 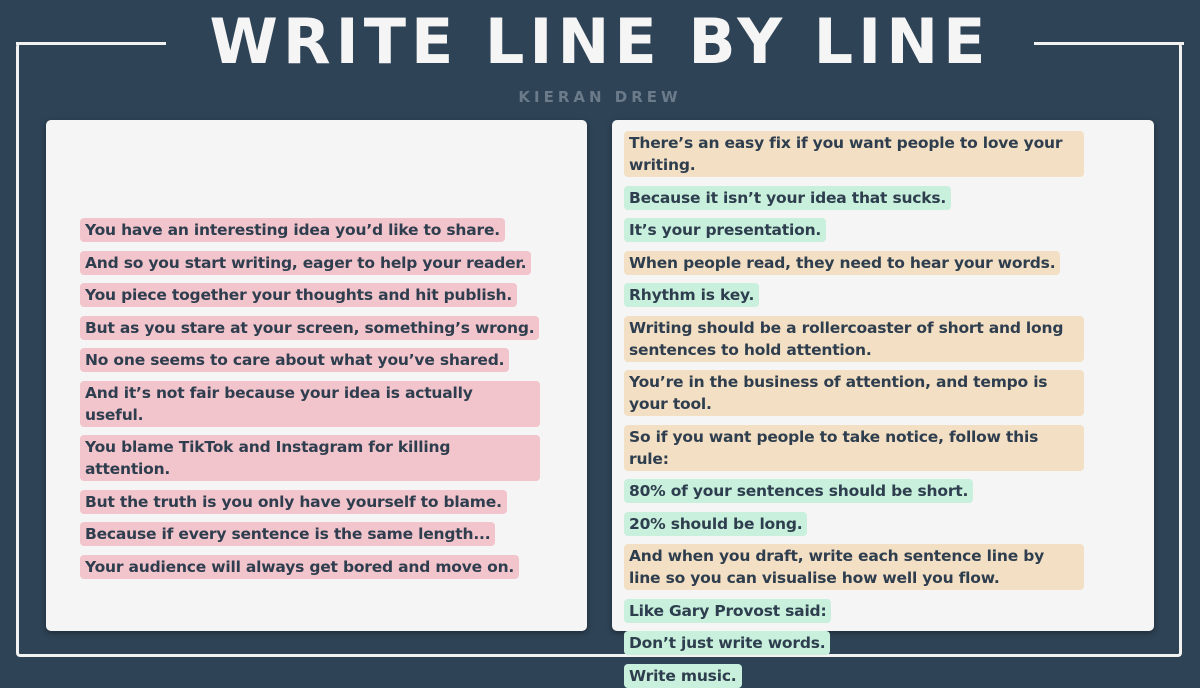 What do you see at coordinates (727, 643) in the screenshot?
I see `sentence-line: Don’t just write words.` at bounding box center [727, 643].